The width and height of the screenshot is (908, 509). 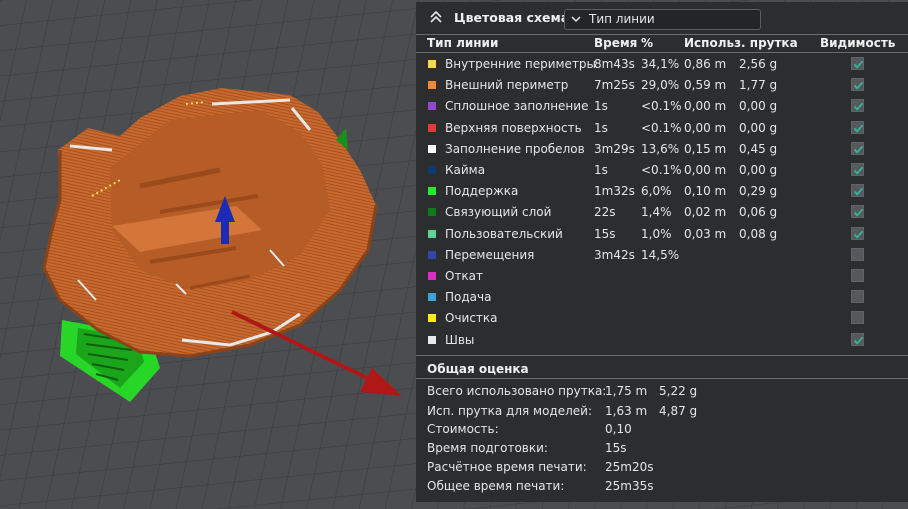 What do you see at coordinates (614, 254) in the screenshot?
I see `line-time: 3m42s` at bounding box center [614, 254].